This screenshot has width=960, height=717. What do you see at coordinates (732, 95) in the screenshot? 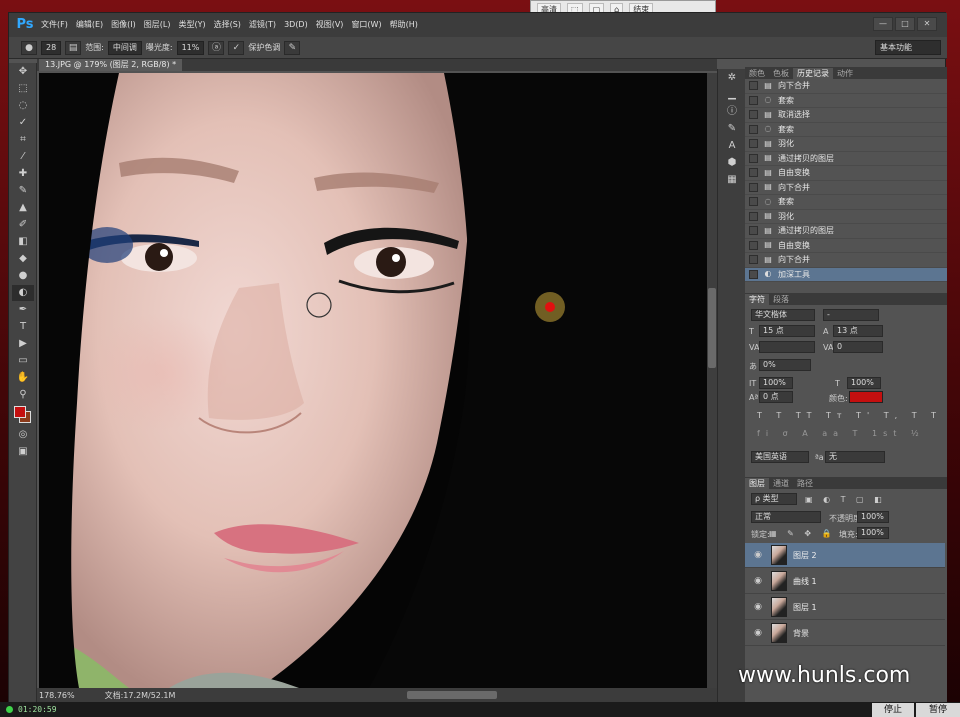
I see `histogram-icon: ▁` at bounding box center [732, 95].